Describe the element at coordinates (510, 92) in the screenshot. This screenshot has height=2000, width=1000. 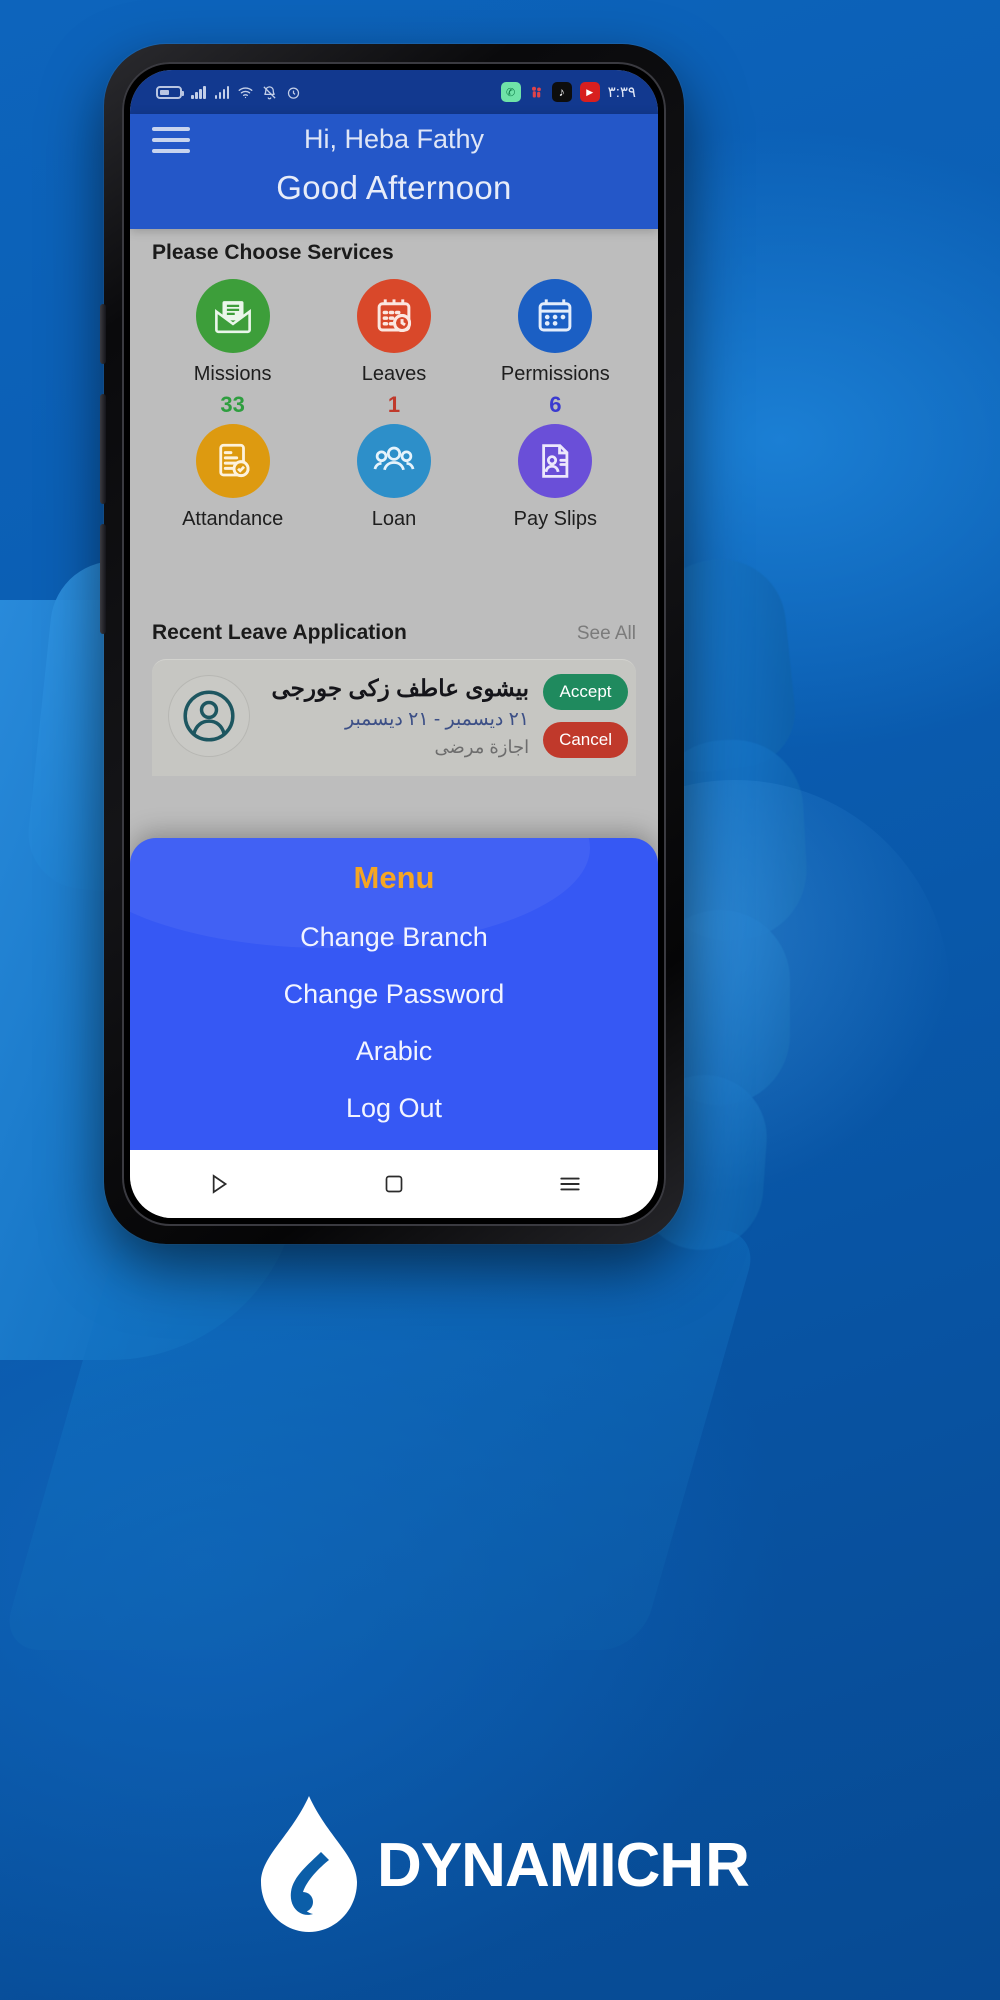
I see `whatsapp-icon: ✆` at that location.